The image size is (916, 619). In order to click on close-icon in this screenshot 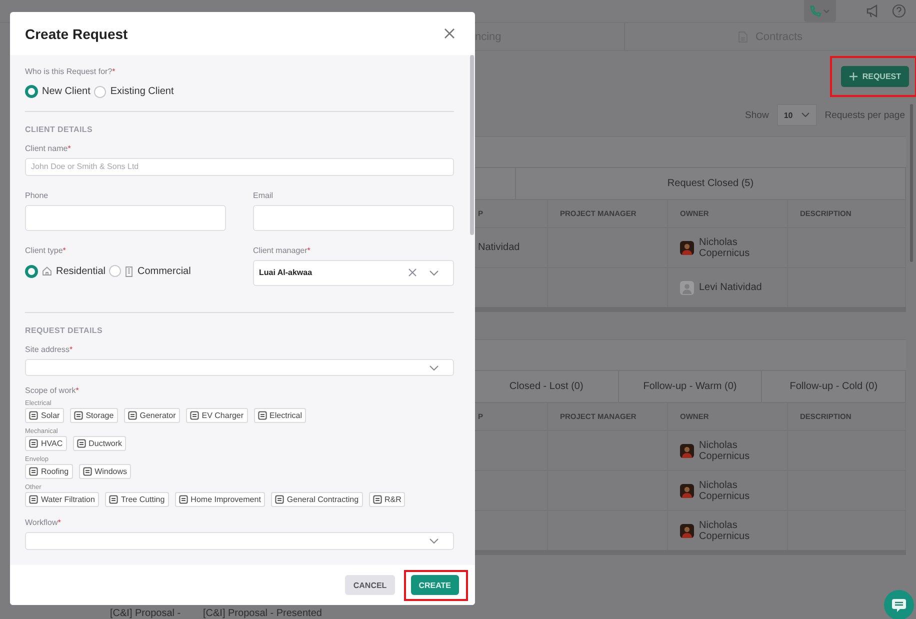, I will do `click(449, 33)`.